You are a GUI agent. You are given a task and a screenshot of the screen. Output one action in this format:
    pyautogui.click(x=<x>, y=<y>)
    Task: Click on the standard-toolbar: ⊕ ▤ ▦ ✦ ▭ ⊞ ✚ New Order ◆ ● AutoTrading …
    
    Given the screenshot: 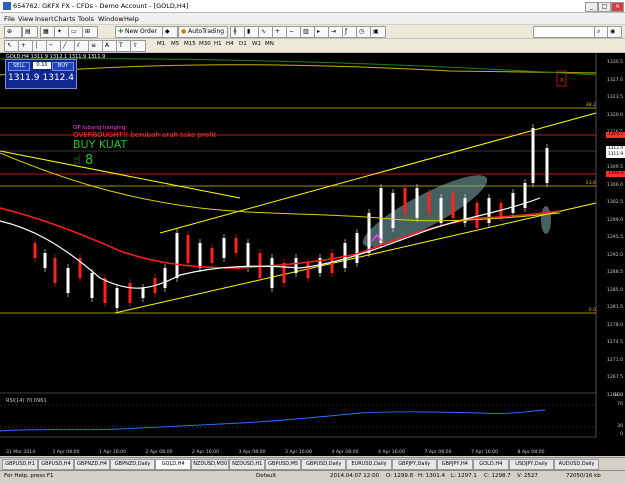 What is the action you would take?
    pyautogui.click(x=312, y=32)
    